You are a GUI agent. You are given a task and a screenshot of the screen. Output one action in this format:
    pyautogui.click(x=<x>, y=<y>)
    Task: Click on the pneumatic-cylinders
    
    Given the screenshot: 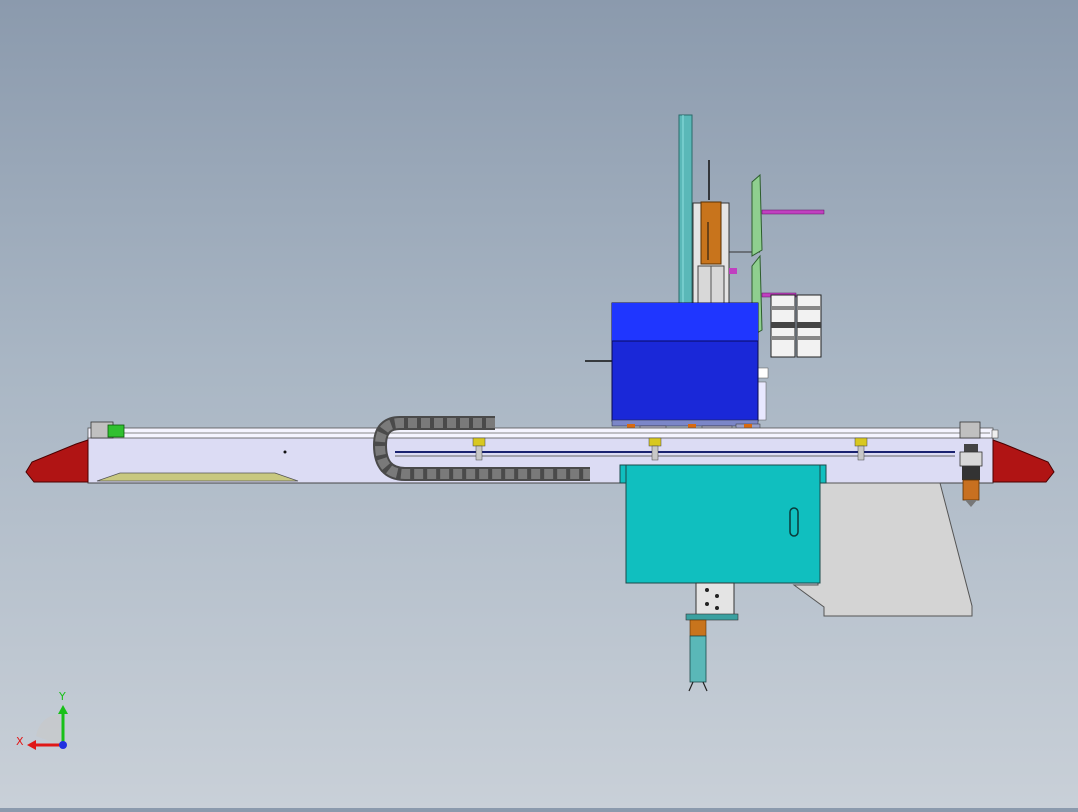 What is the action you would take?
    pyautogui.click(x=796, y=326)
    